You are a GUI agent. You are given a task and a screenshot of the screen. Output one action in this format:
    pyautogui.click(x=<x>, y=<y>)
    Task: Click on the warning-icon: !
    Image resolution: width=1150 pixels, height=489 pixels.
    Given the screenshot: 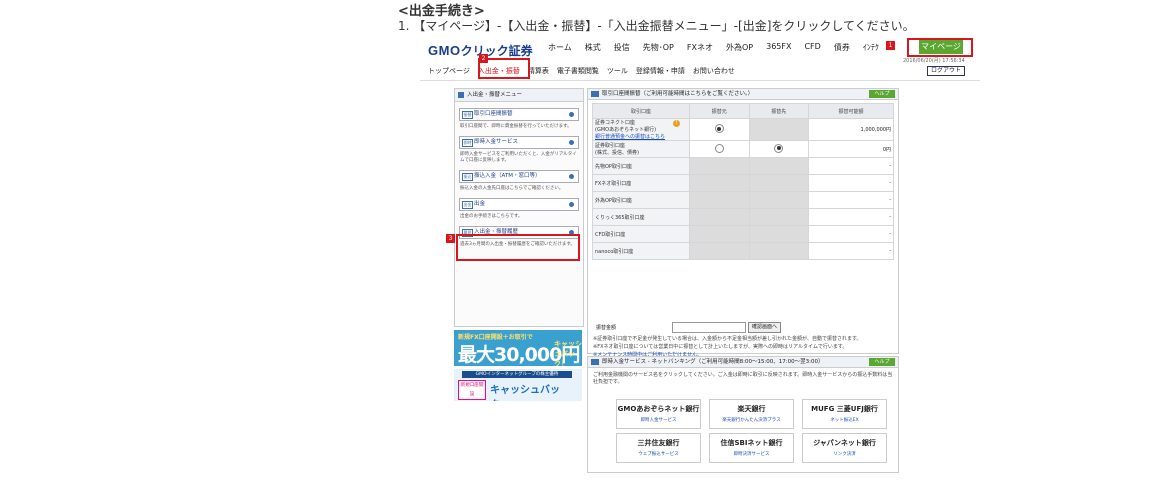 What is the action you would take?
    pyautogui.click(x=676, y=123)
    